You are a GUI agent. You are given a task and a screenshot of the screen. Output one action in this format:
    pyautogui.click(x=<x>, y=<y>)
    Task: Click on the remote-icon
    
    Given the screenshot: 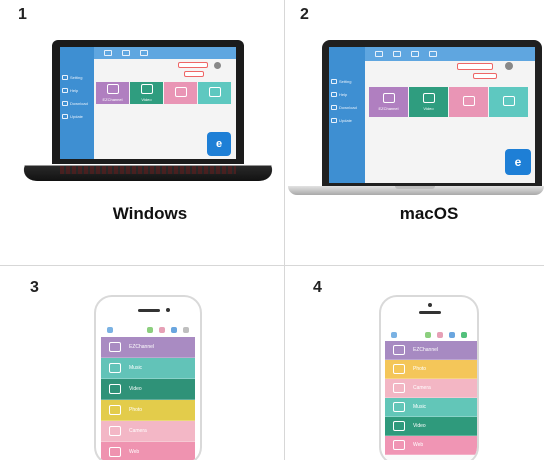 What is the action you would take?
    pyautogui.click(x=433, y=54)
    